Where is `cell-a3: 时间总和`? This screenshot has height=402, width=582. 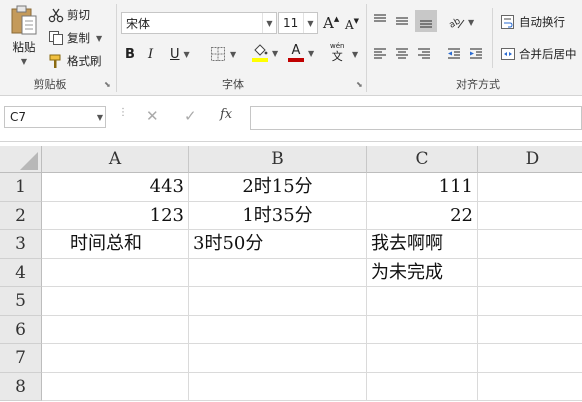 cell-a3: 时间总和 is located at coordinates (115, 244).